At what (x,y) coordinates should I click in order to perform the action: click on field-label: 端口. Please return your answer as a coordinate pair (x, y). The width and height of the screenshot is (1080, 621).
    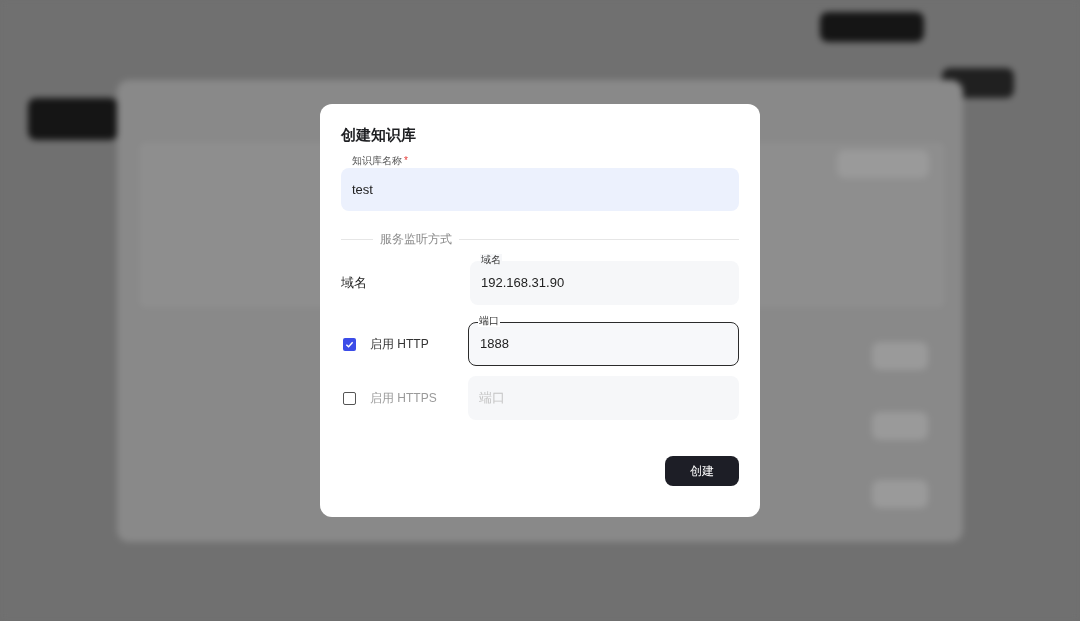
    Looking at the image, I should click on (489, 321).